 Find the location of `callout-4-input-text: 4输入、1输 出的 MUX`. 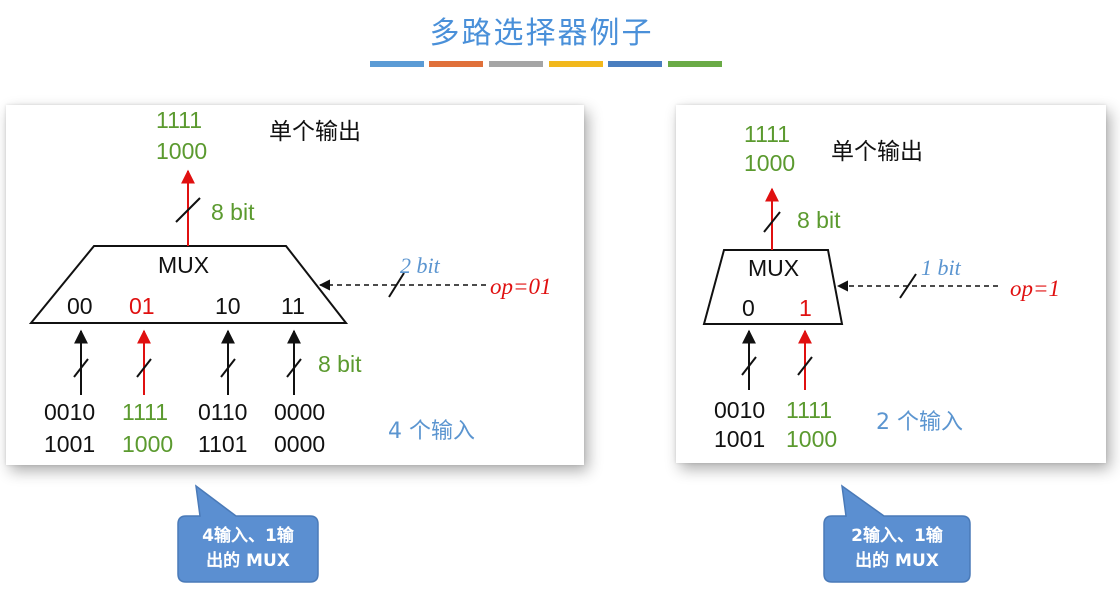

callout-4-input-text: 4输入、1输 出的 MUX is located at coordinates (248, 549).